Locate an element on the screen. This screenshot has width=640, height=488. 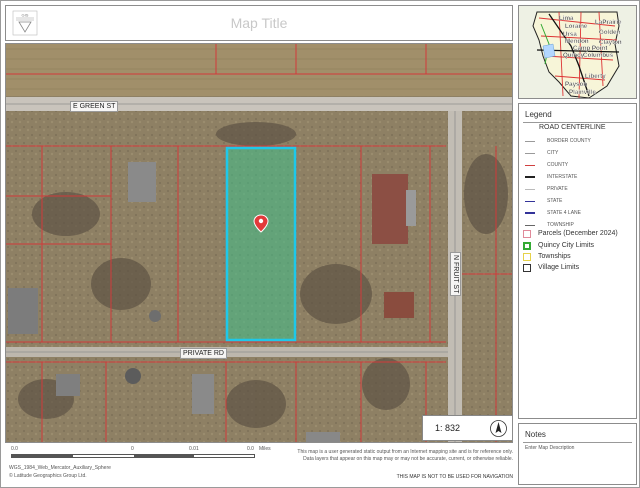
copyright-text: © Latitude Geographics Group Ltd. is located at coordinates (48, 476).